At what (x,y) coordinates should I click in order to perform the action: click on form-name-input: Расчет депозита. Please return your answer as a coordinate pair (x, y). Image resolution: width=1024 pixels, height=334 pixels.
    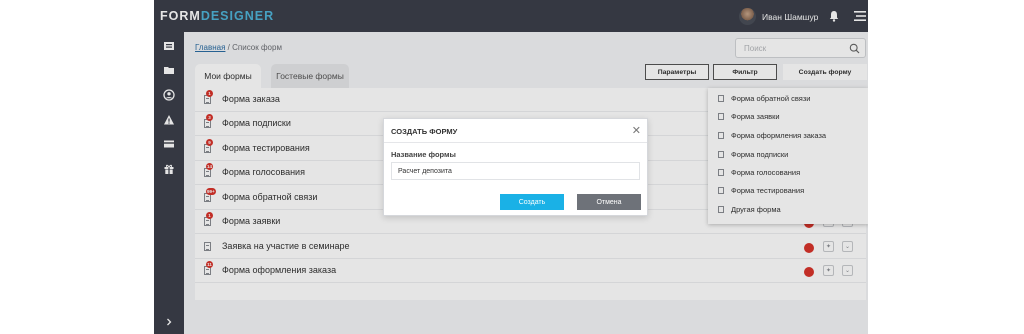
    Looking at the image, I should click on (515, 171).